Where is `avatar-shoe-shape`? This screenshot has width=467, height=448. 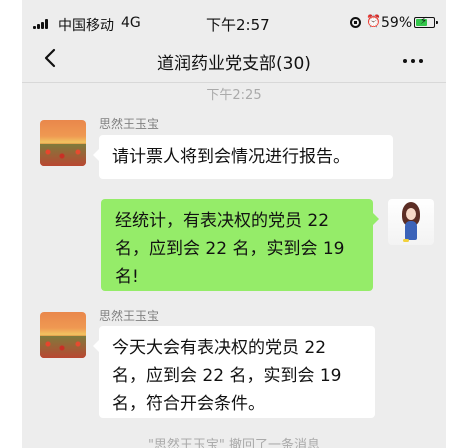 avatar-shoe-shape is located at coordinates (406, 240).